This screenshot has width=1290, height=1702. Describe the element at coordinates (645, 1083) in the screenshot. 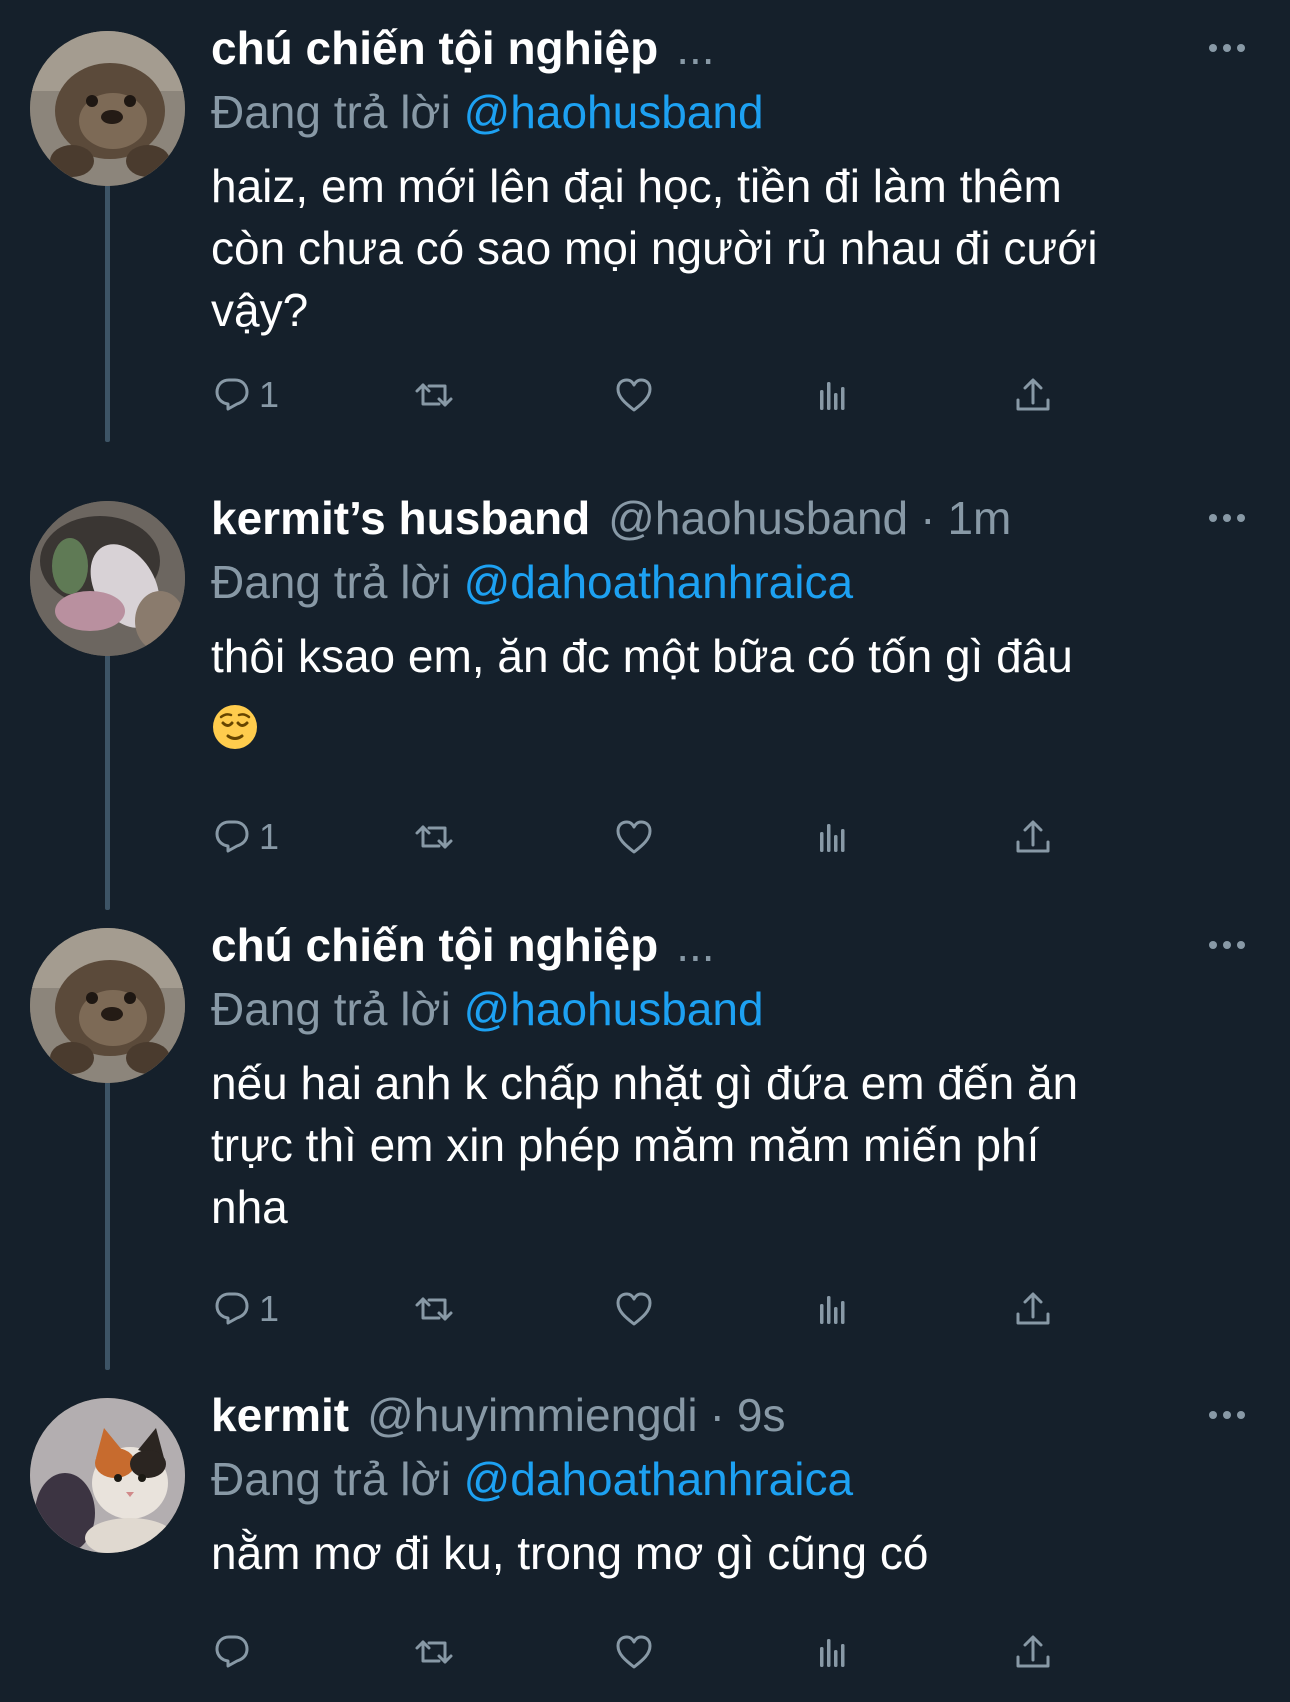

I see `tweet-text-line: nếu hai anh k chấp nhặt gì đứa em đến ăn` at that location.